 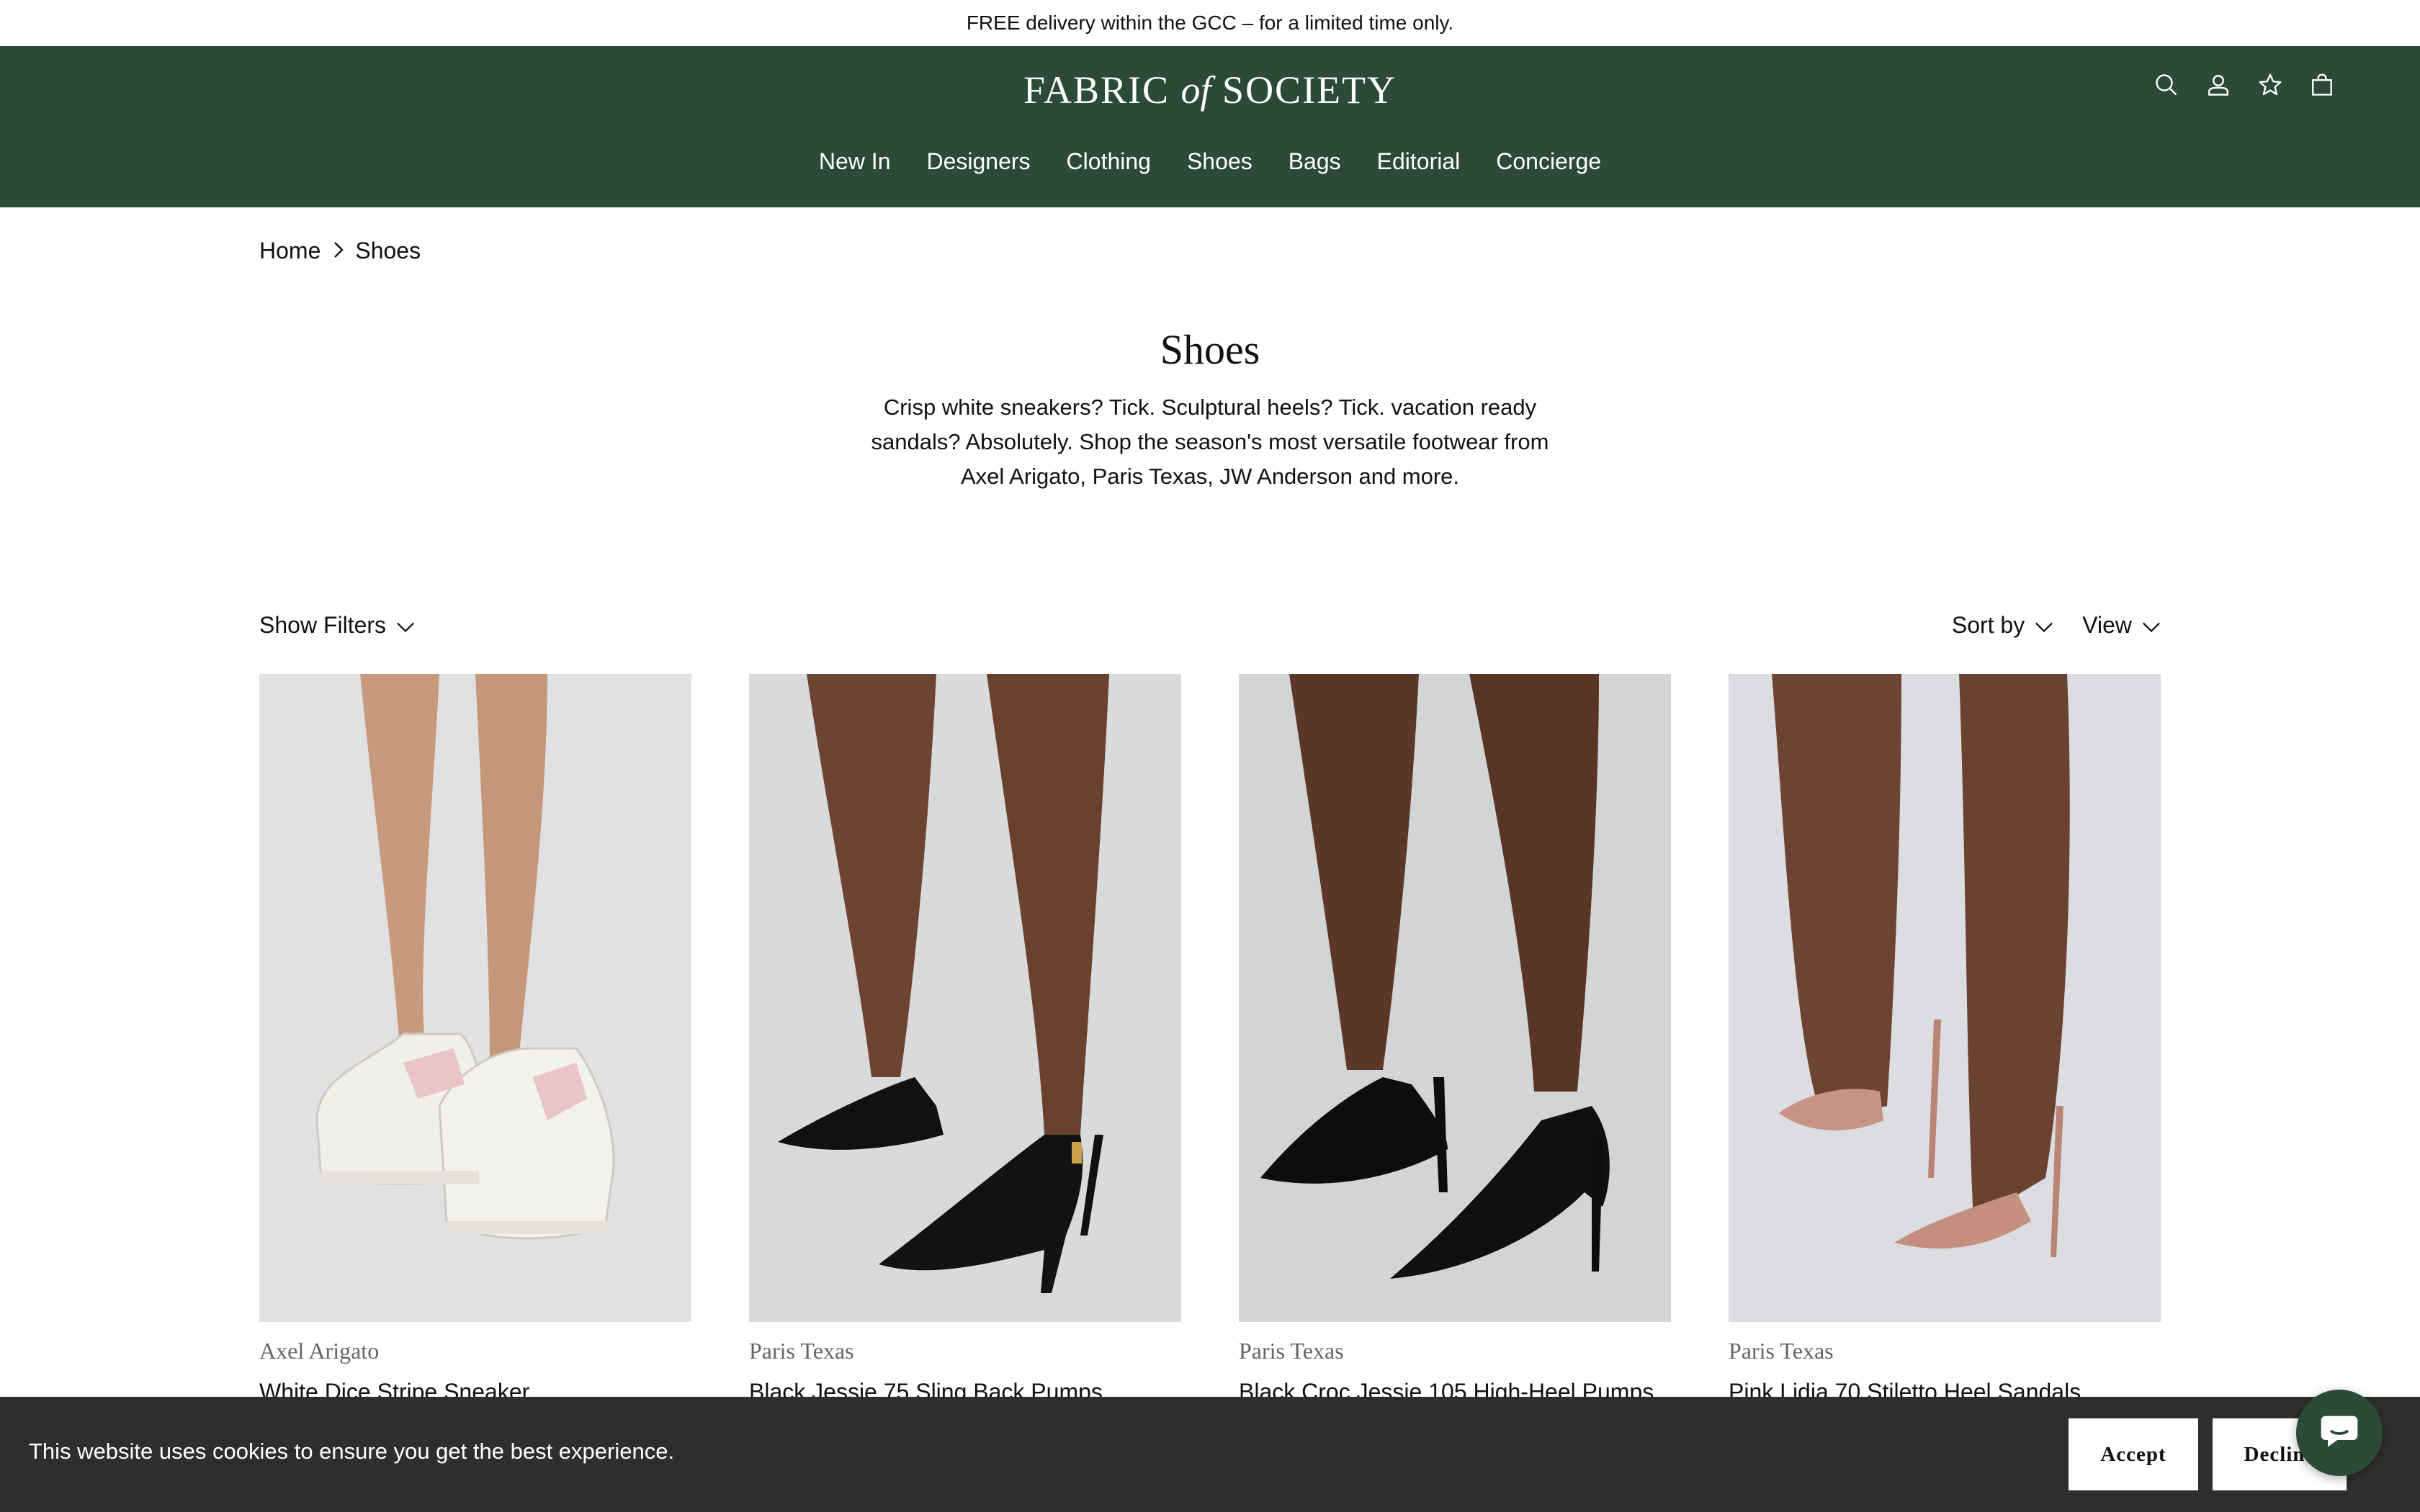 I want to click on wishlist-star-icon, so click(x=2270, y=85).